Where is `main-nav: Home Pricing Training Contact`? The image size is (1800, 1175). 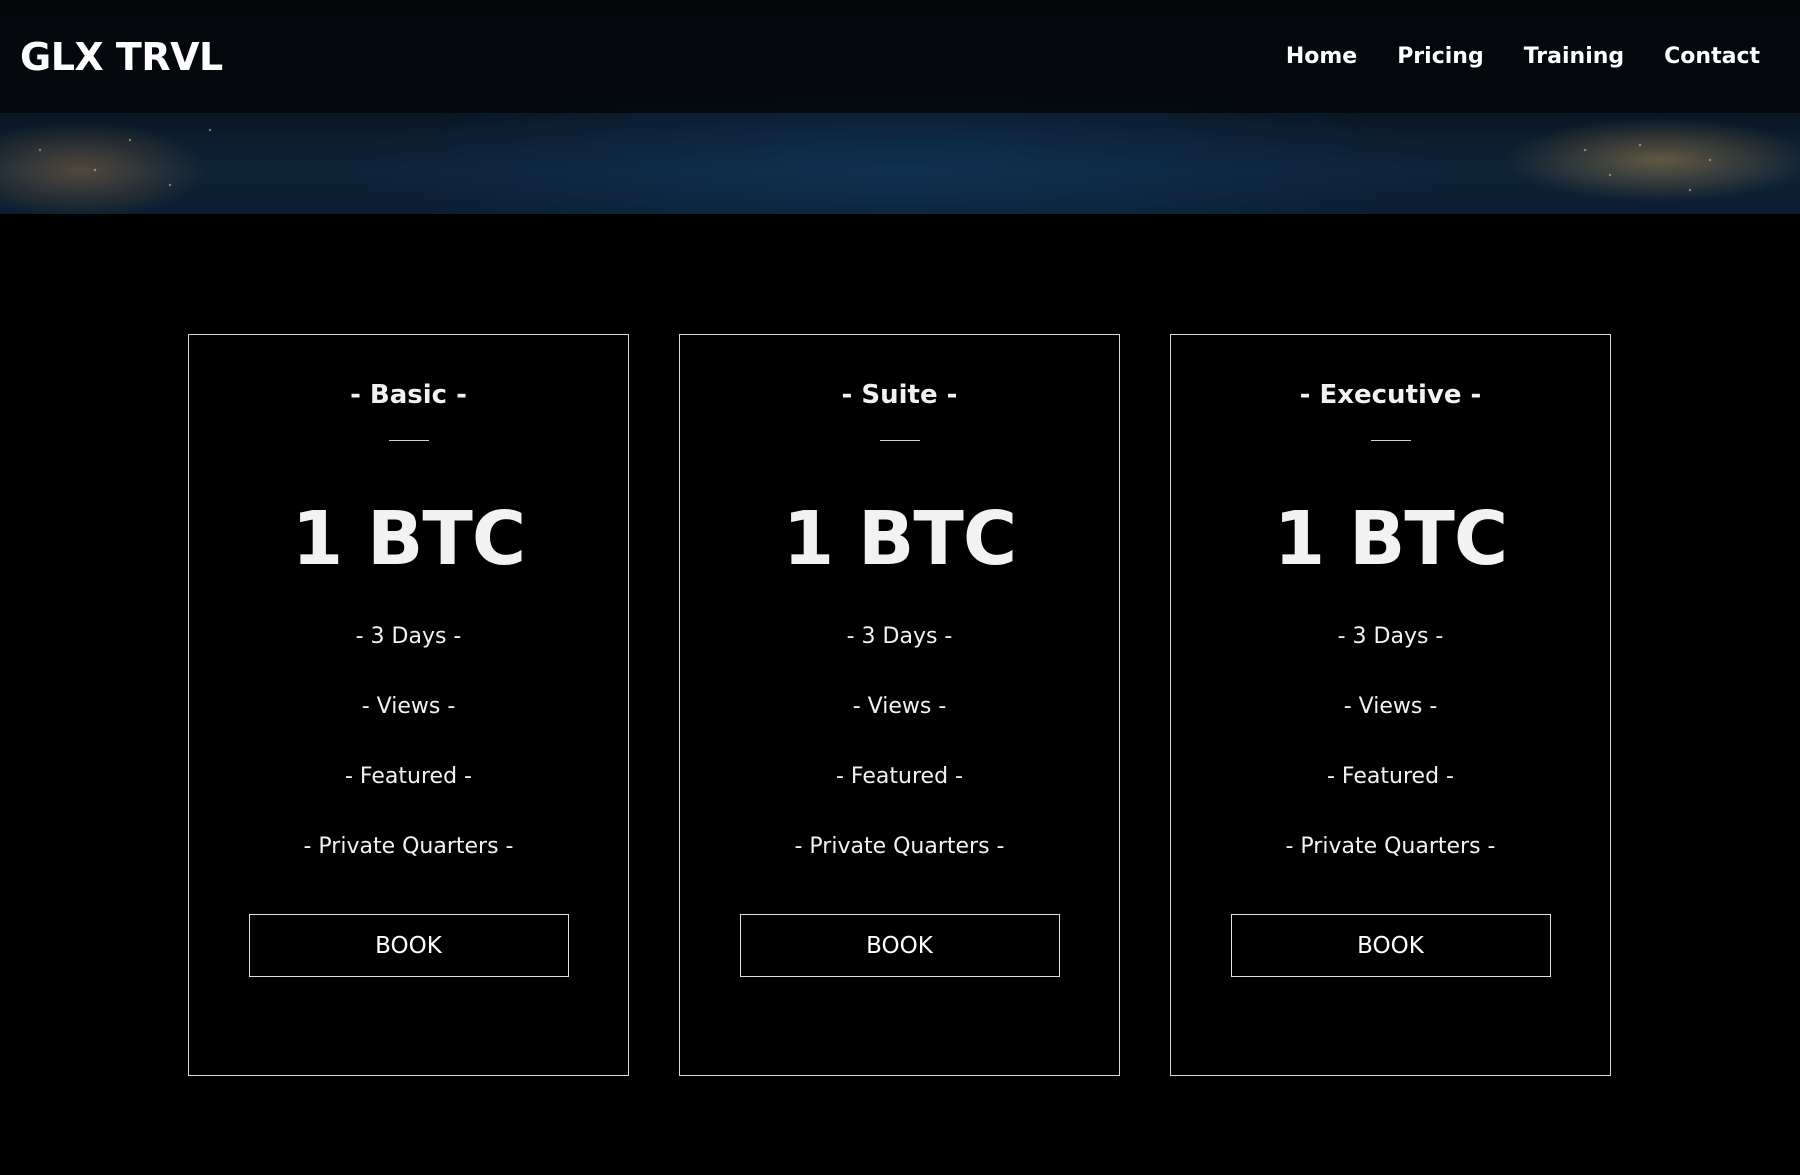 main-nav: Home Pricing Training Contact is located at coordinates (1533, 56).